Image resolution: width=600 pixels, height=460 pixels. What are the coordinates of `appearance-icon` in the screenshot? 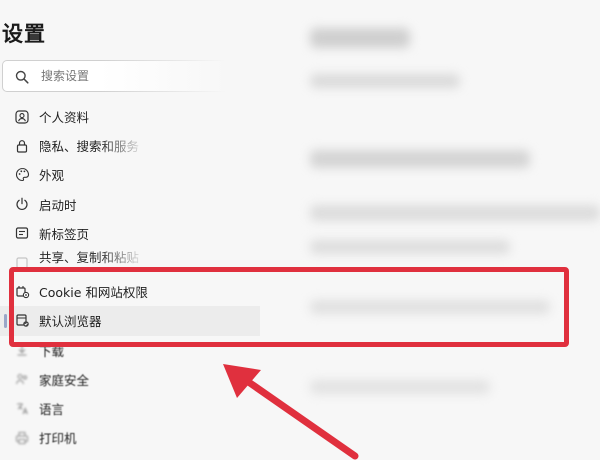 It's located at (22, 175).